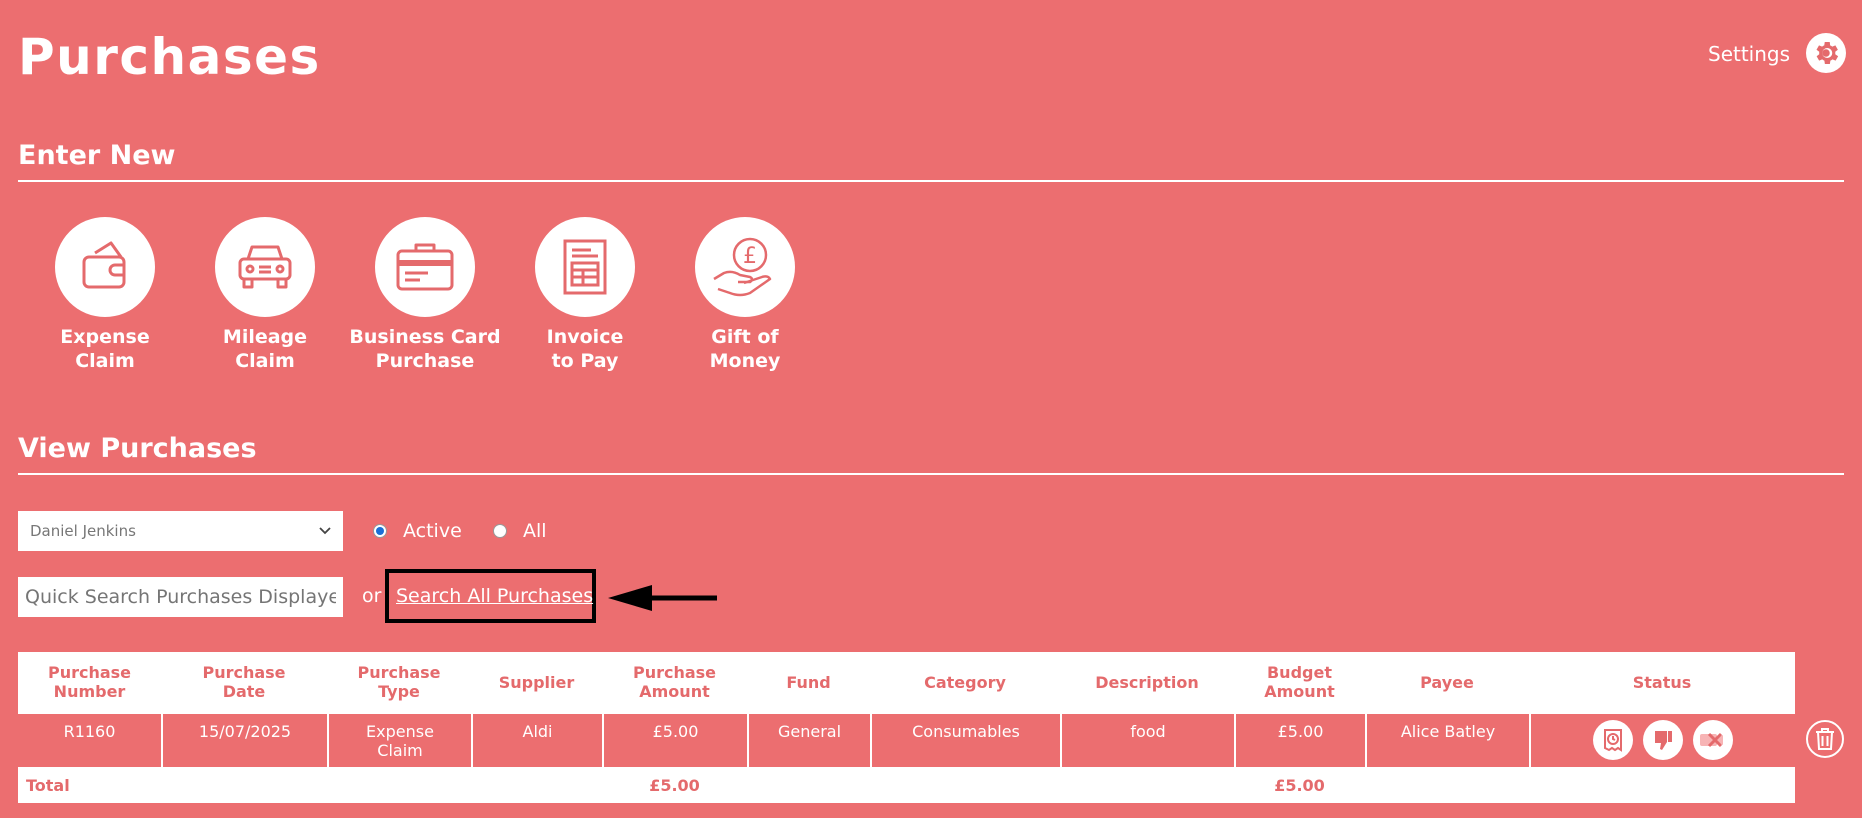 This screenshot has width=1862, height=818. Describe the element at coordinates (1299, 739) in the screenshot. I see `cell-budget: £5.00` at that location.